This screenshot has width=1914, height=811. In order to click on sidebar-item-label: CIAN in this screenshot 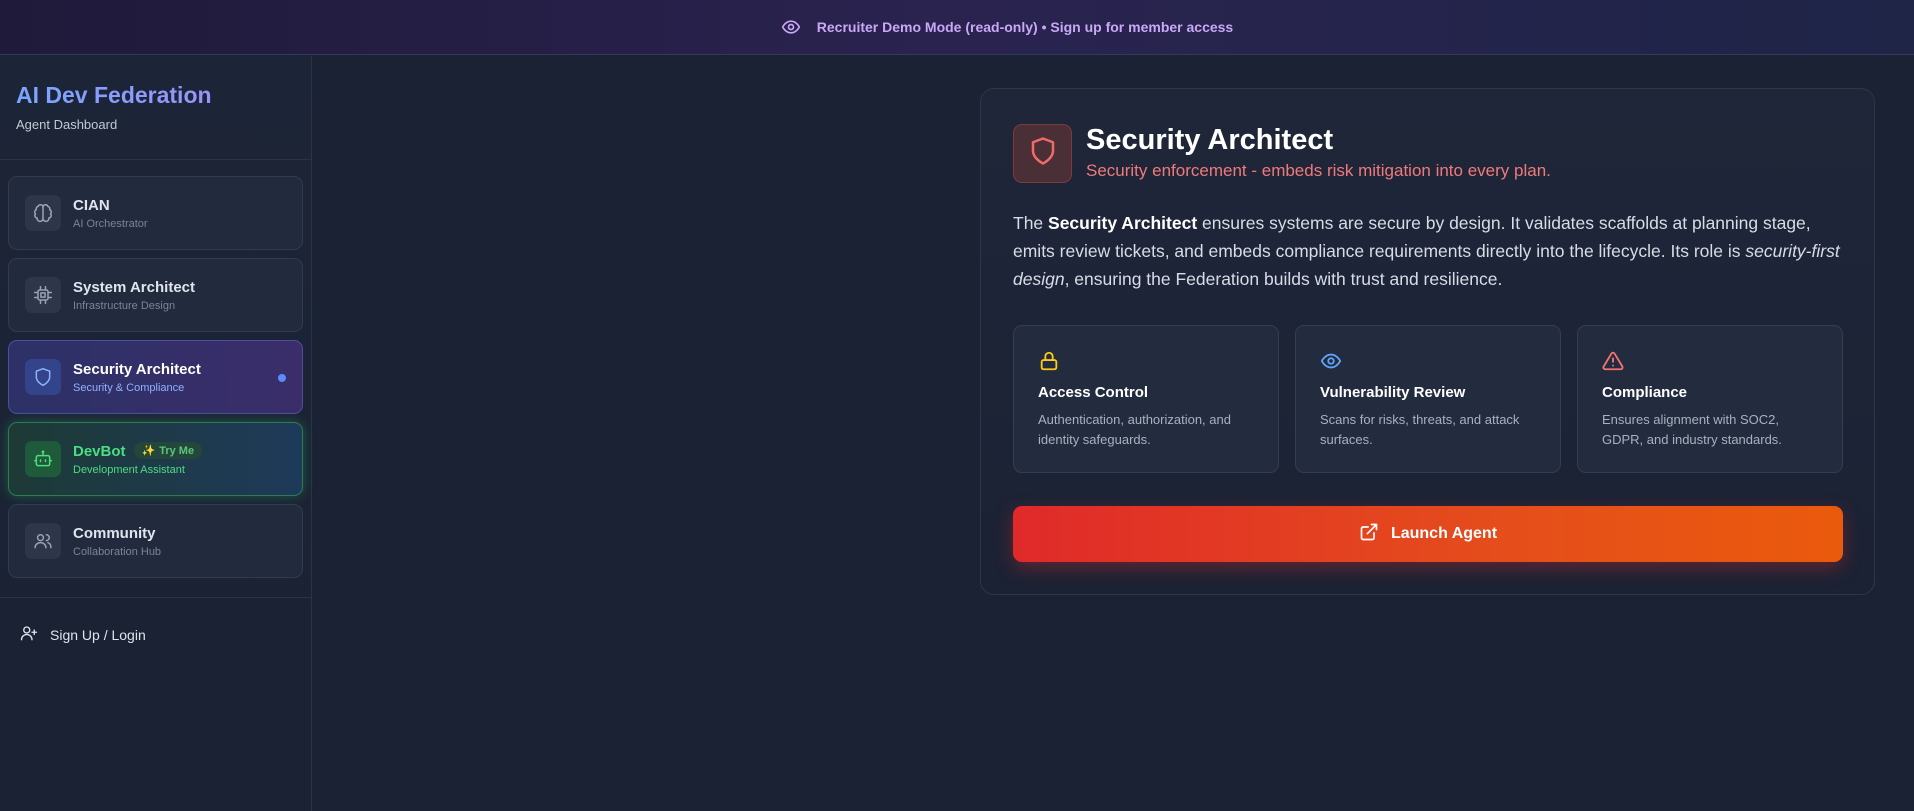, I will do `click(91, 205)`.